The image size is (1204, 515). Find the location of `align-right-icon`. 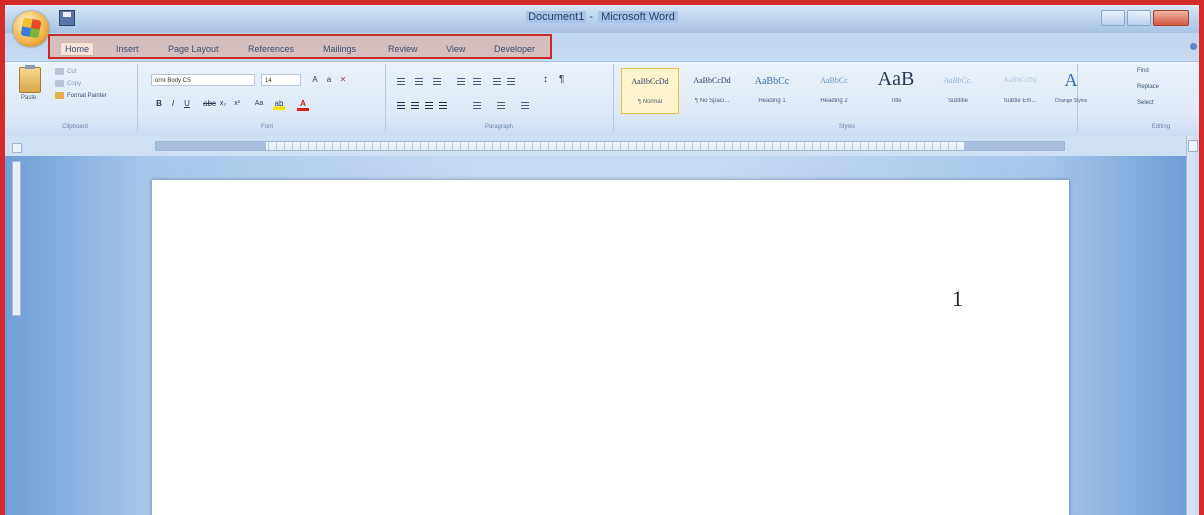

align-right-icon is located at coordinates (429, 105).